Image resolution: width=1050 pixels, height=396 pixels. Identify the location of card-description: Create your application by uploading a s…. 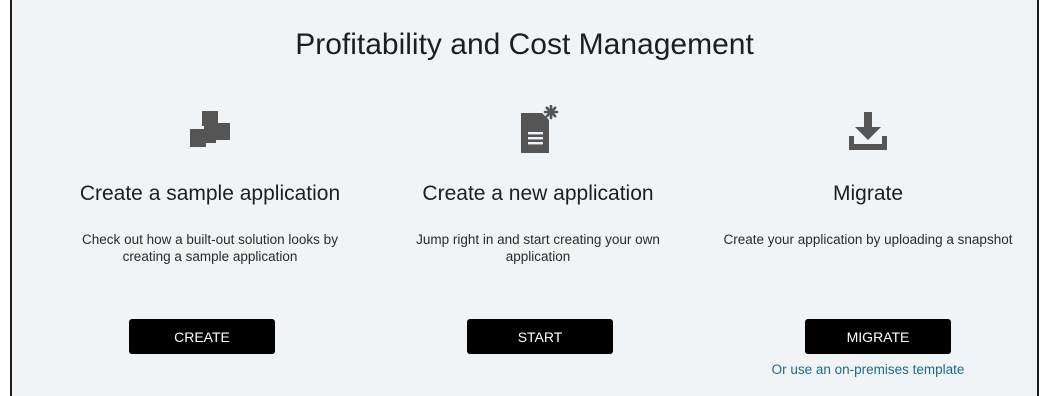
(868, 239).